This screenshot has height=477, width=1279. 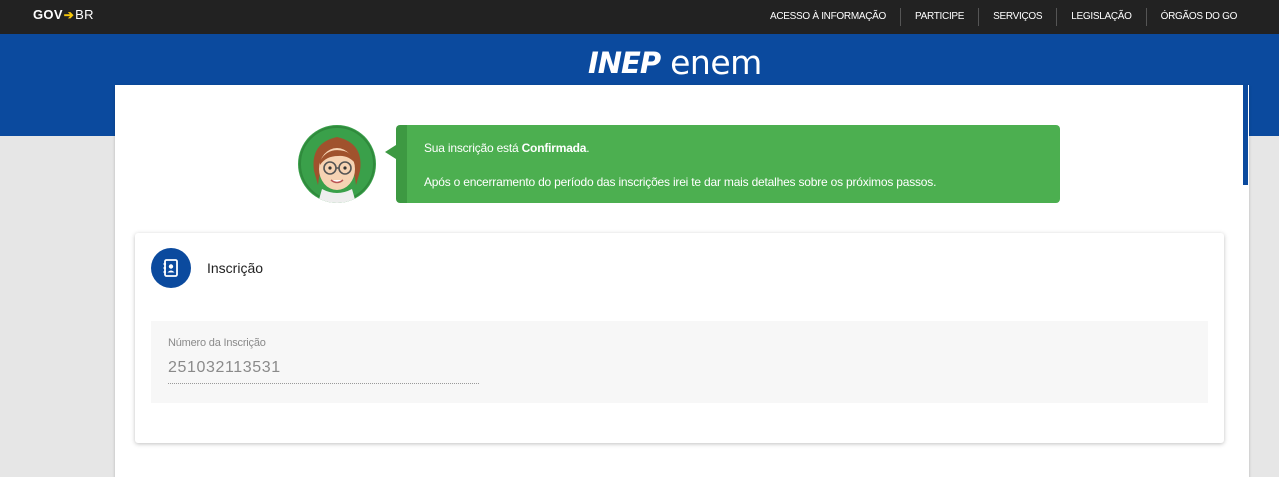 I want to click on contact-card-icon, so click(x=171, y=268).